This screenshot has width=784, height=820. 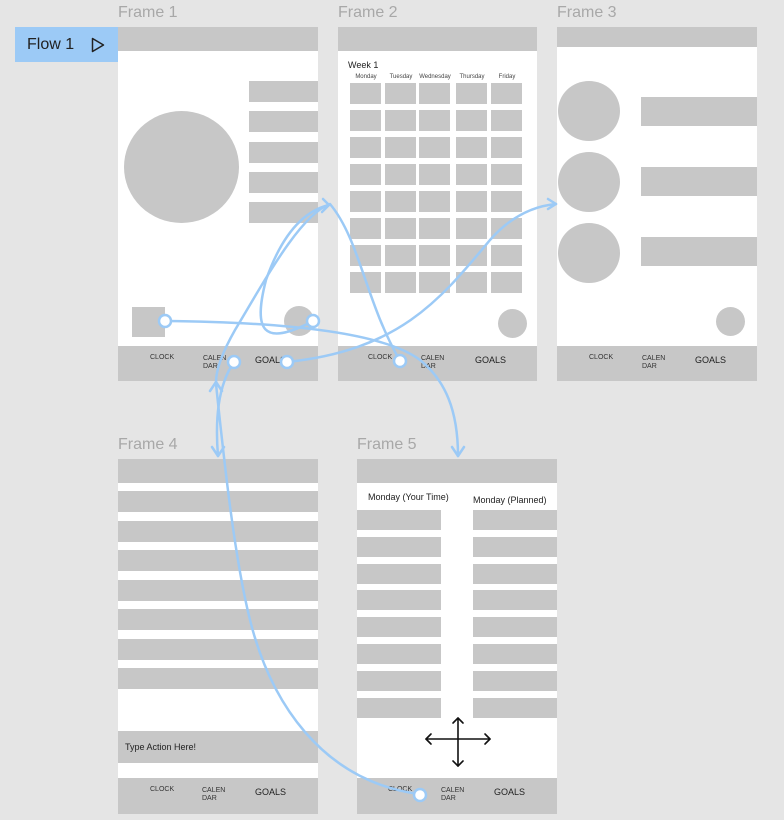 What do you see at coordinates (148, 445) in the screenshot?
I see `frame-4-title: Frame 4` at bounding box center [148, 445].